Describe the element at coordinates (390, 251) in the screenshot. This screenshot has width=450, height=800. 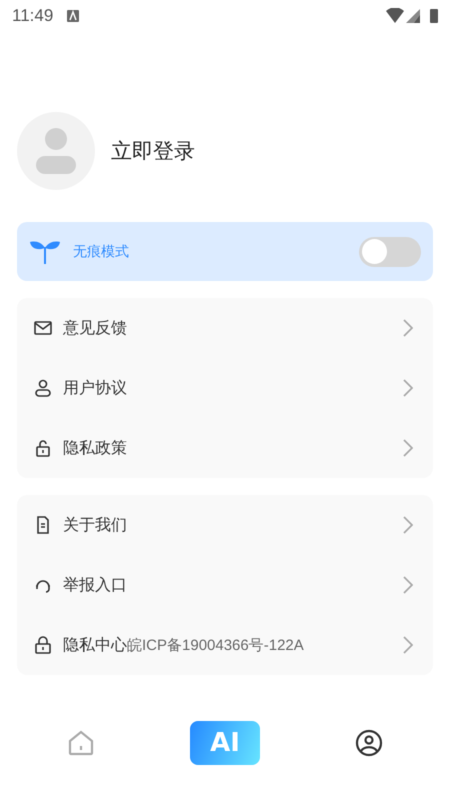
I see `incognito-toggle` at that location.